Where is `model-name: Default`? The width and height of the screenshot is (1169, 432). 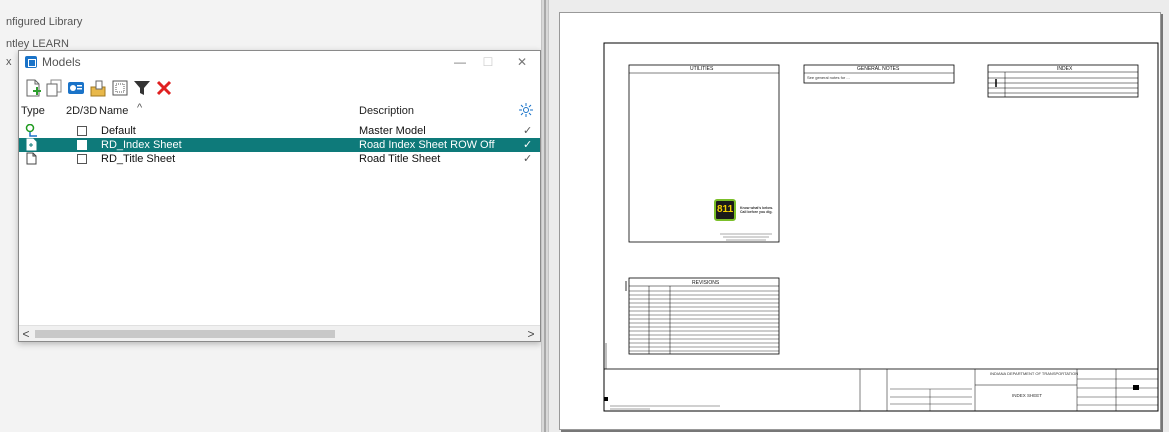
model-name: Default is located at coordinates (118, 131).